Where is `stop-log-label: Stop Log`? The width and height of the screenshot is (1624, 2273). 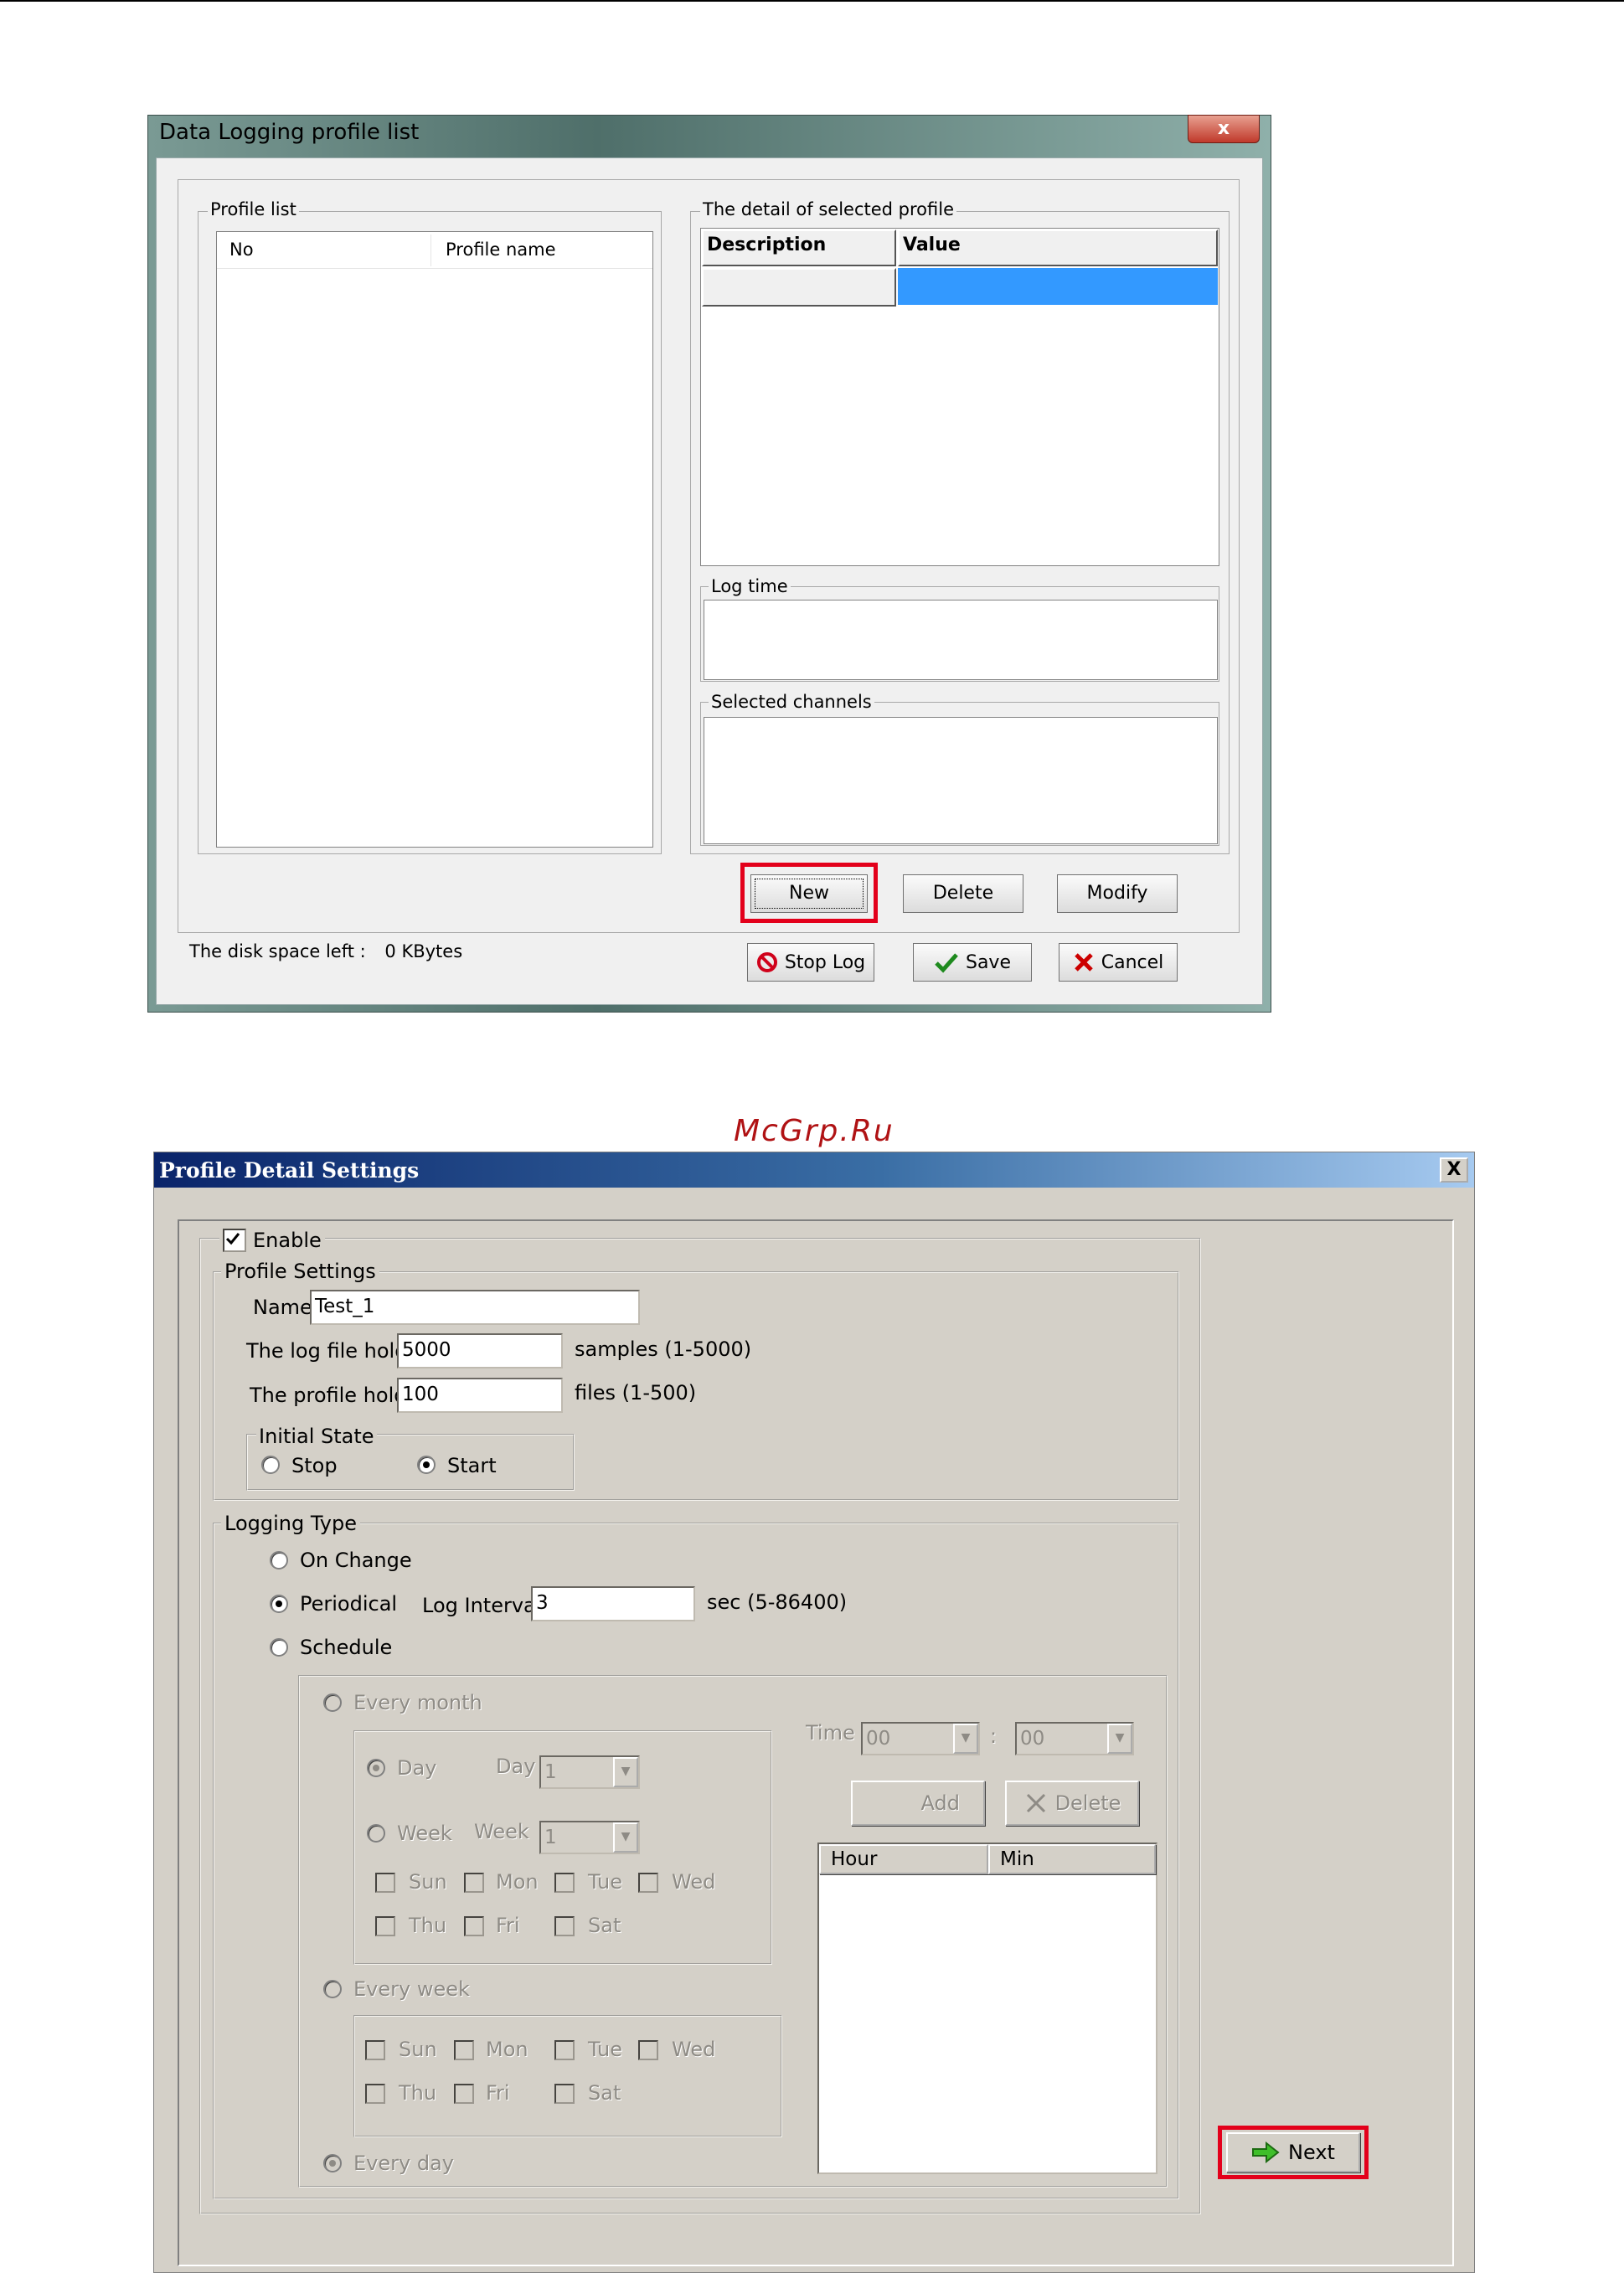
stop-log-label: Stop Log is located at coordinates (825, 962).